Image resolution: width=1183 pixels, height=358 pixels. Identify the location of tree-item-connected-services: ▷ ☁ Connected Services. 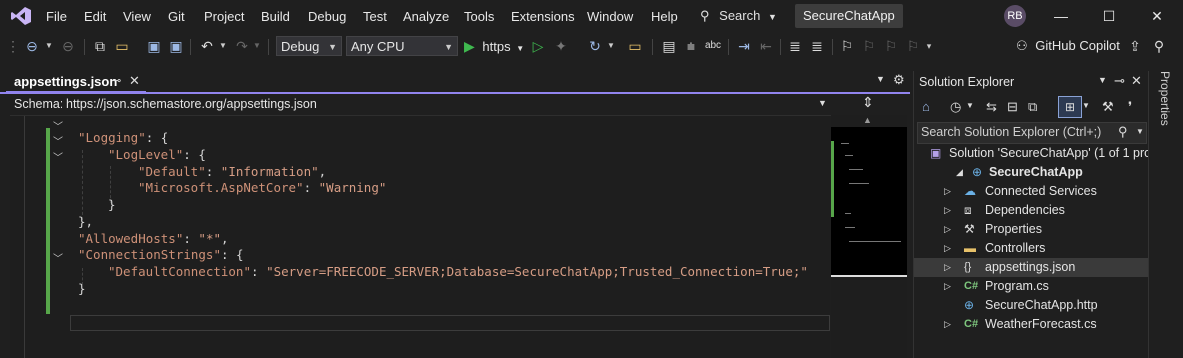
(1031, 191).